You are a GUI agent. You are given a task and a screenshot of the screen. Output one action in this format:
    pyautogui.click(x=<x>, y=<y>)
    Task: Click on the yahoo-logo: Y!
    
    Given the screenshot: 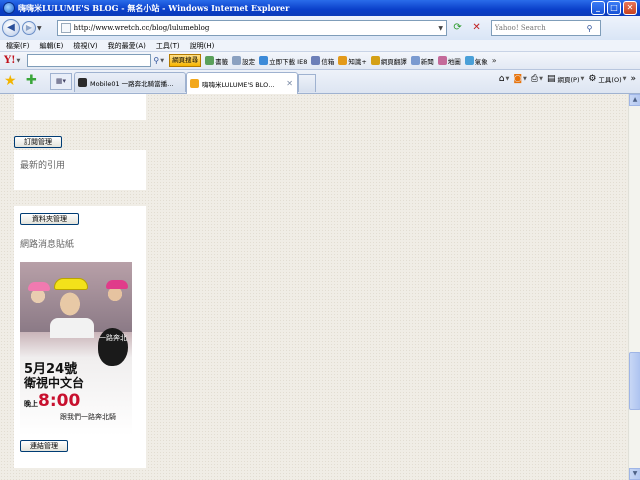 What is the action you would take?
    pyautogui.click(x=10, y=60)
    